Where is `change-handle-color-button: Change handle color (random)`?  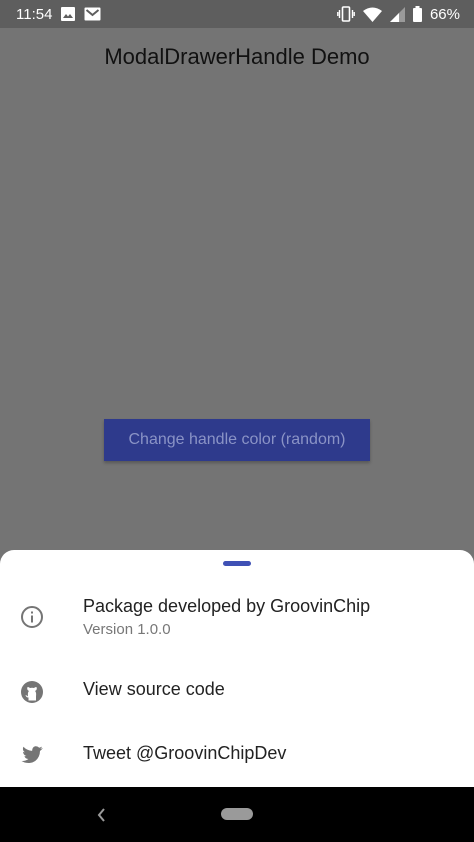 change-handle-color-button: Change handle color (random) is located at coordinates (237, 440).